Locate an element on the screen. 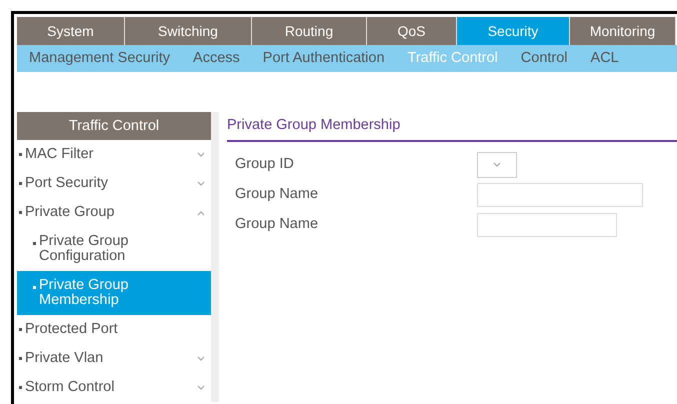 Image resolution: width=677 pixels, height=404 pixels. main-tab: Monitoring is located at coordinates (623, 31).